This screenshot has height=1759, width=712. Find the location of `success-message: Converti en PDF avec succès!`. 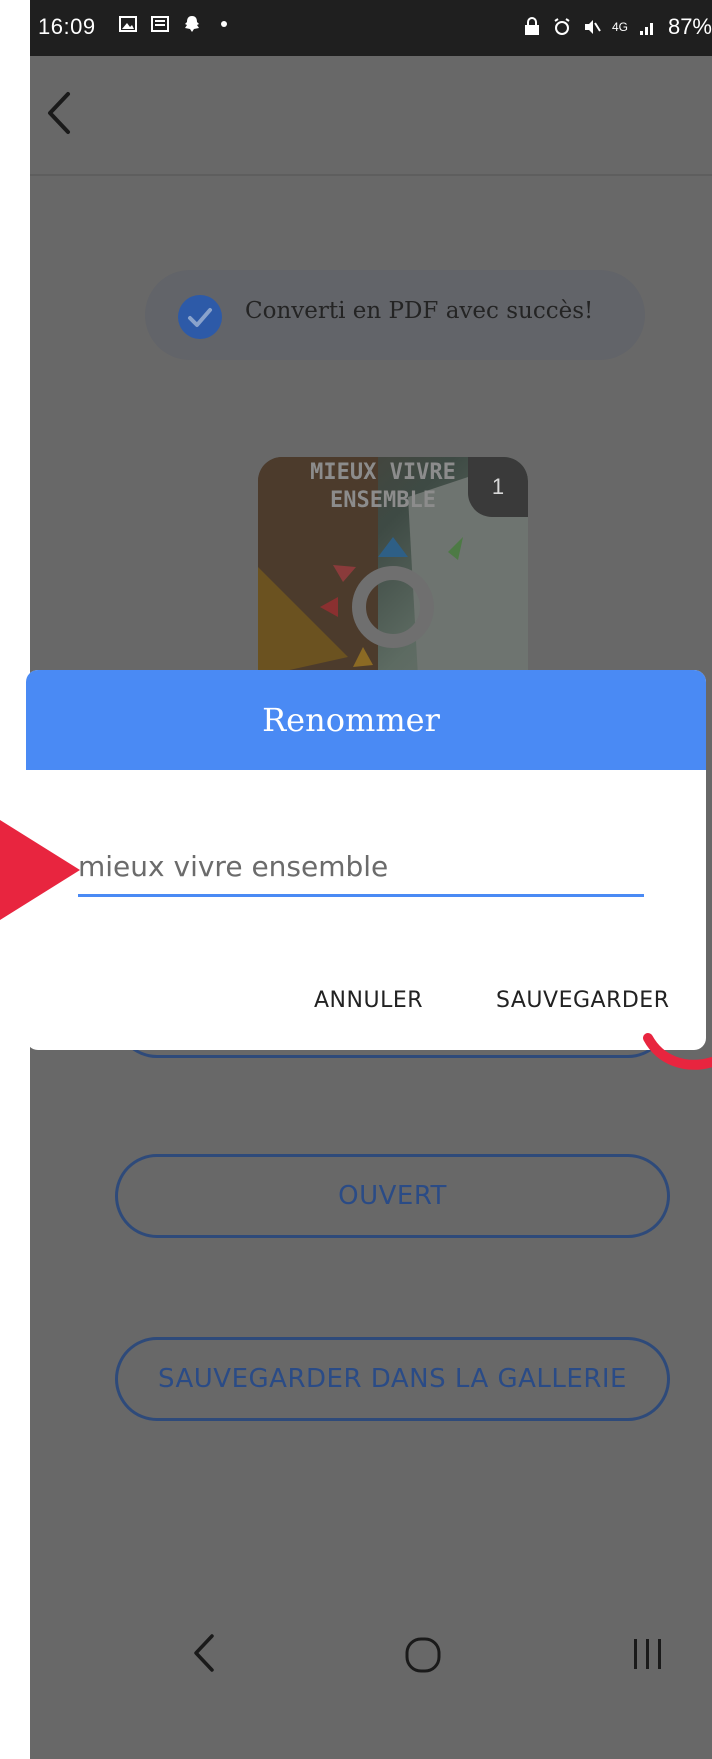

success-message: Converti en PDF avec succès! is located at coordinates (419, 311).